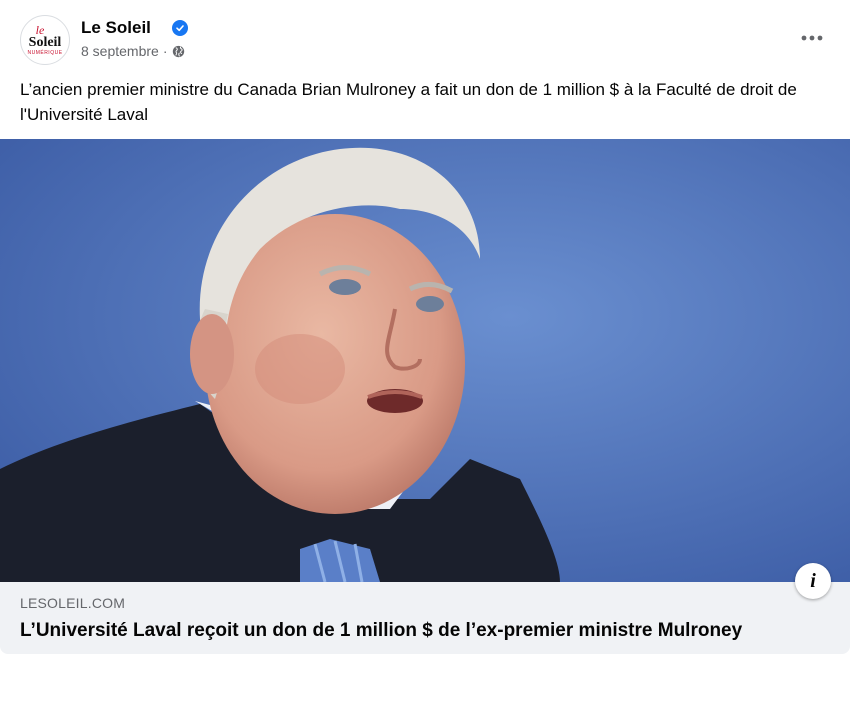 The width and height of the screenshot is (850, 704). I want to click on info-button: i, so click(813, 581).